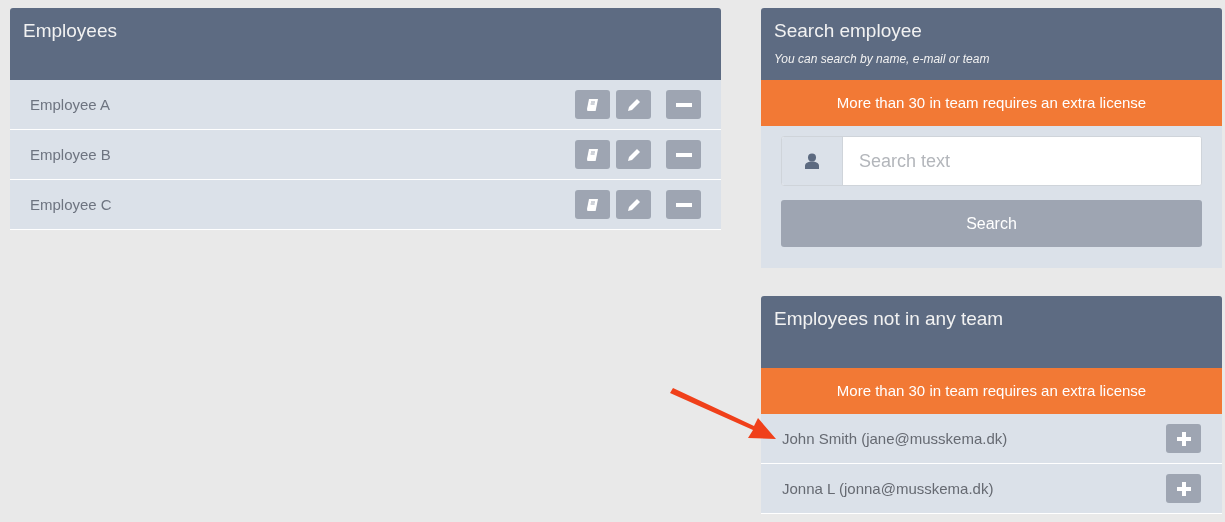 Image resolution: width=1225 pixels, height=522 pixels. Describe the element at coordinates (888, 489) in the screenshot. I see `employee-name: Jonna L (jonna@musskema.dk)` at that location.